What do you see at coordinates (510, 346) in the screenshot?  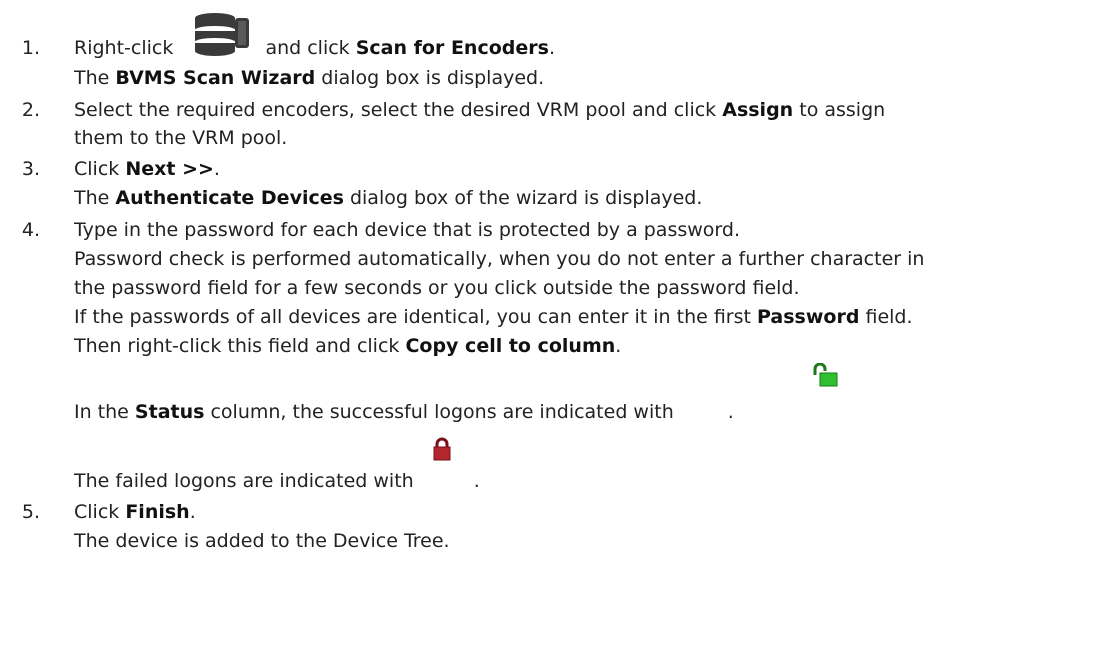 I see `ui-term: Copy cell to column` at bounding box center [510, 346].